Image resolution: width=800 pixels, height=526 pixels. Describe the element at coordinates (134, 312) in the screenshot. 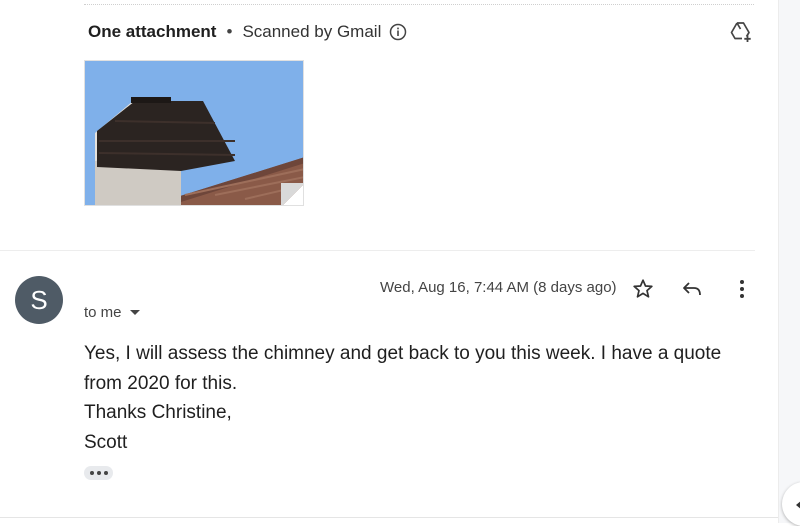

I see `chevron-down-icon` at that location.